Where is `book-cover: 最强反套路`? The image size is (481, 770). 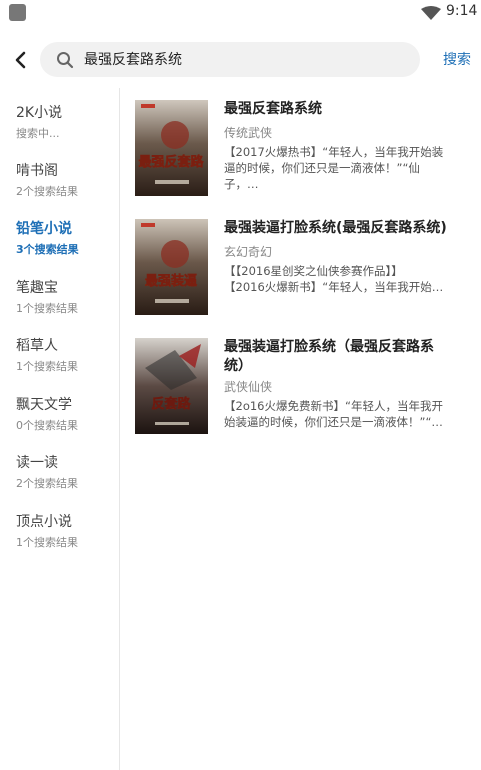 book-cover: 最强反套路 is located at coordinates (171, 148).